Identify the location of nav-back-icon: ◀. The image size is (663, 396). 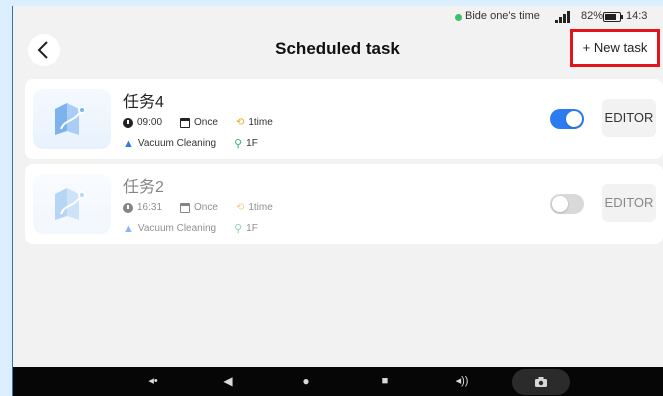
(228, 381).